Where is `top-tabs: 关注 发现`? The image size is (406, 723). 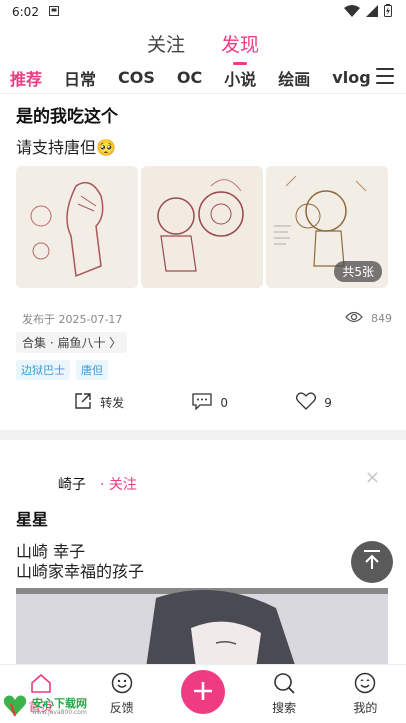 top-tabs: 关注 发现 is located at coordinates (203, 45).